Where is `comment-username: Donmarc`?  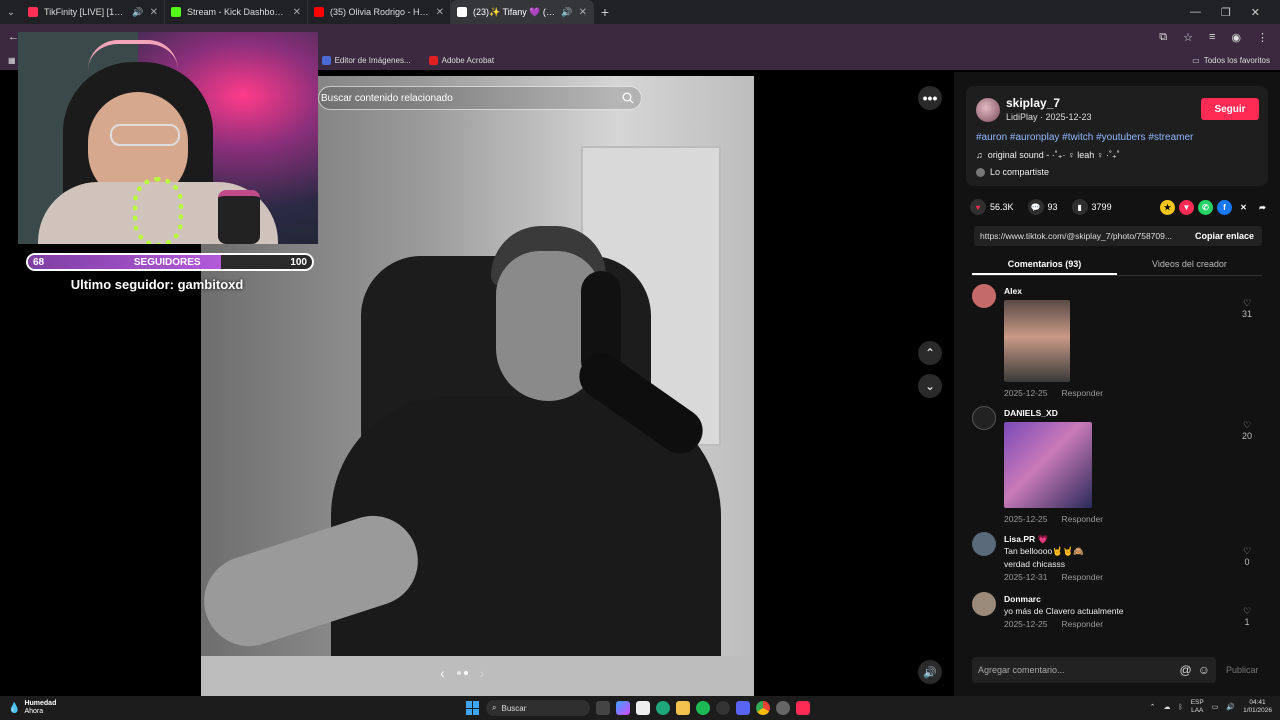 comment-username: Donmarc is located at coordinates (1022, 599).